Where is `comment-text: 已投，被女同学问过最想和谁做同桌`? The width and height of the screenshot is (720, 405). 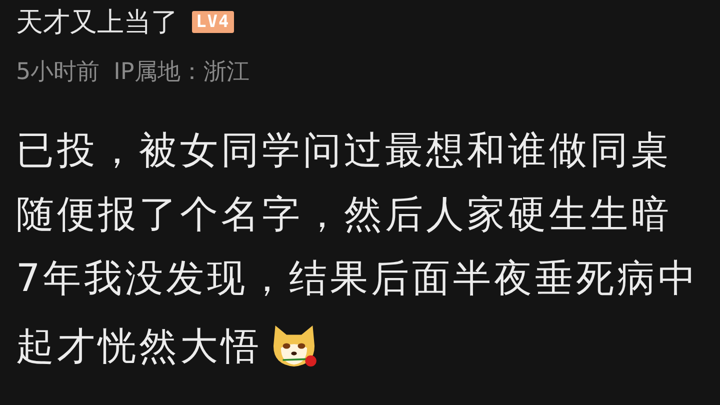 comment-text: 已投，被女同学问过最想和谁做同桌 is located at coordinates (344, 150).